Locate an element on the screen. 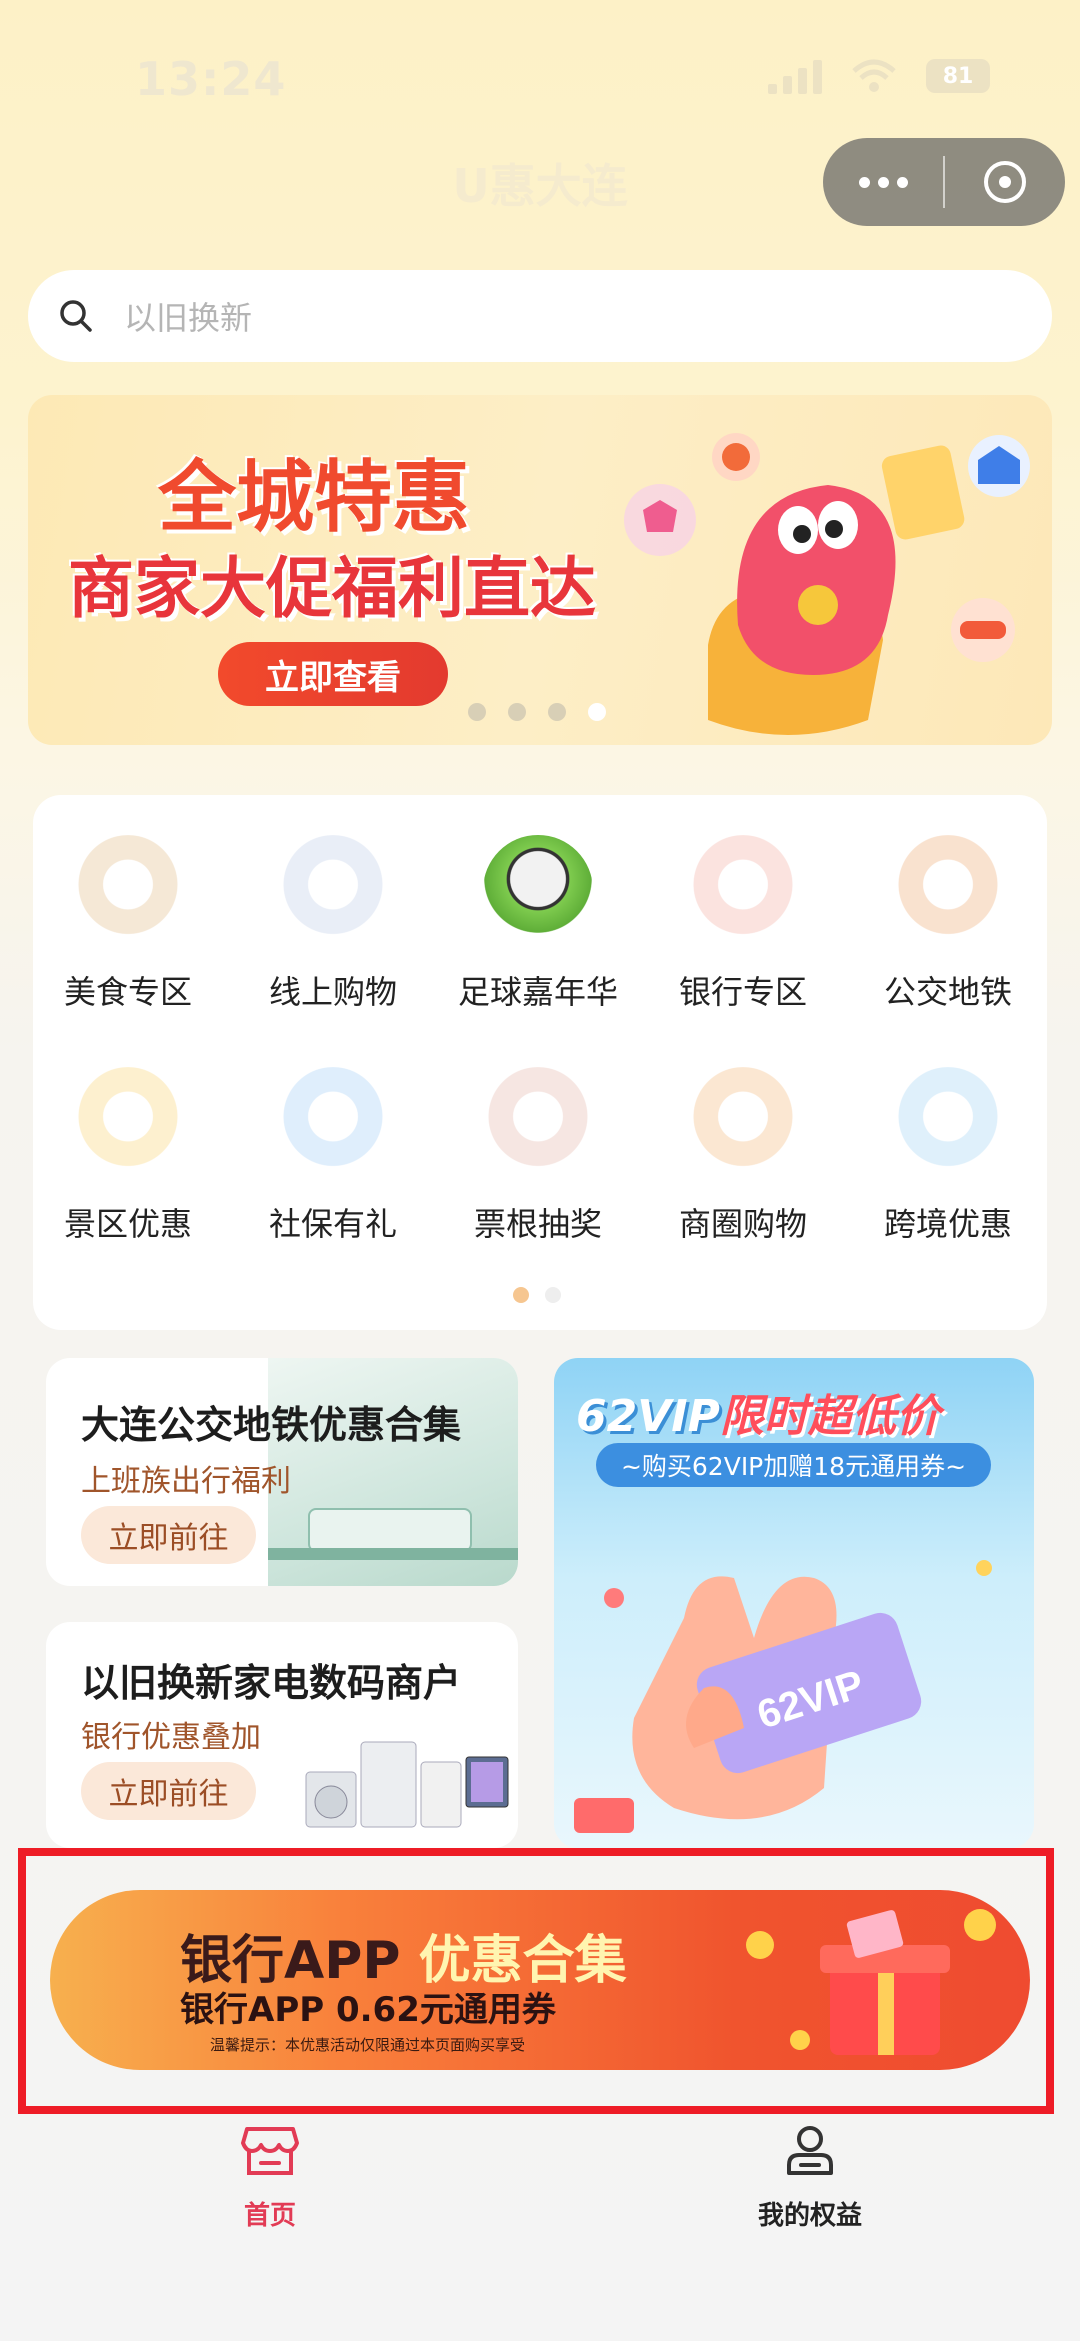  panda-scenic-icon is located at coordinates (128, 1122).